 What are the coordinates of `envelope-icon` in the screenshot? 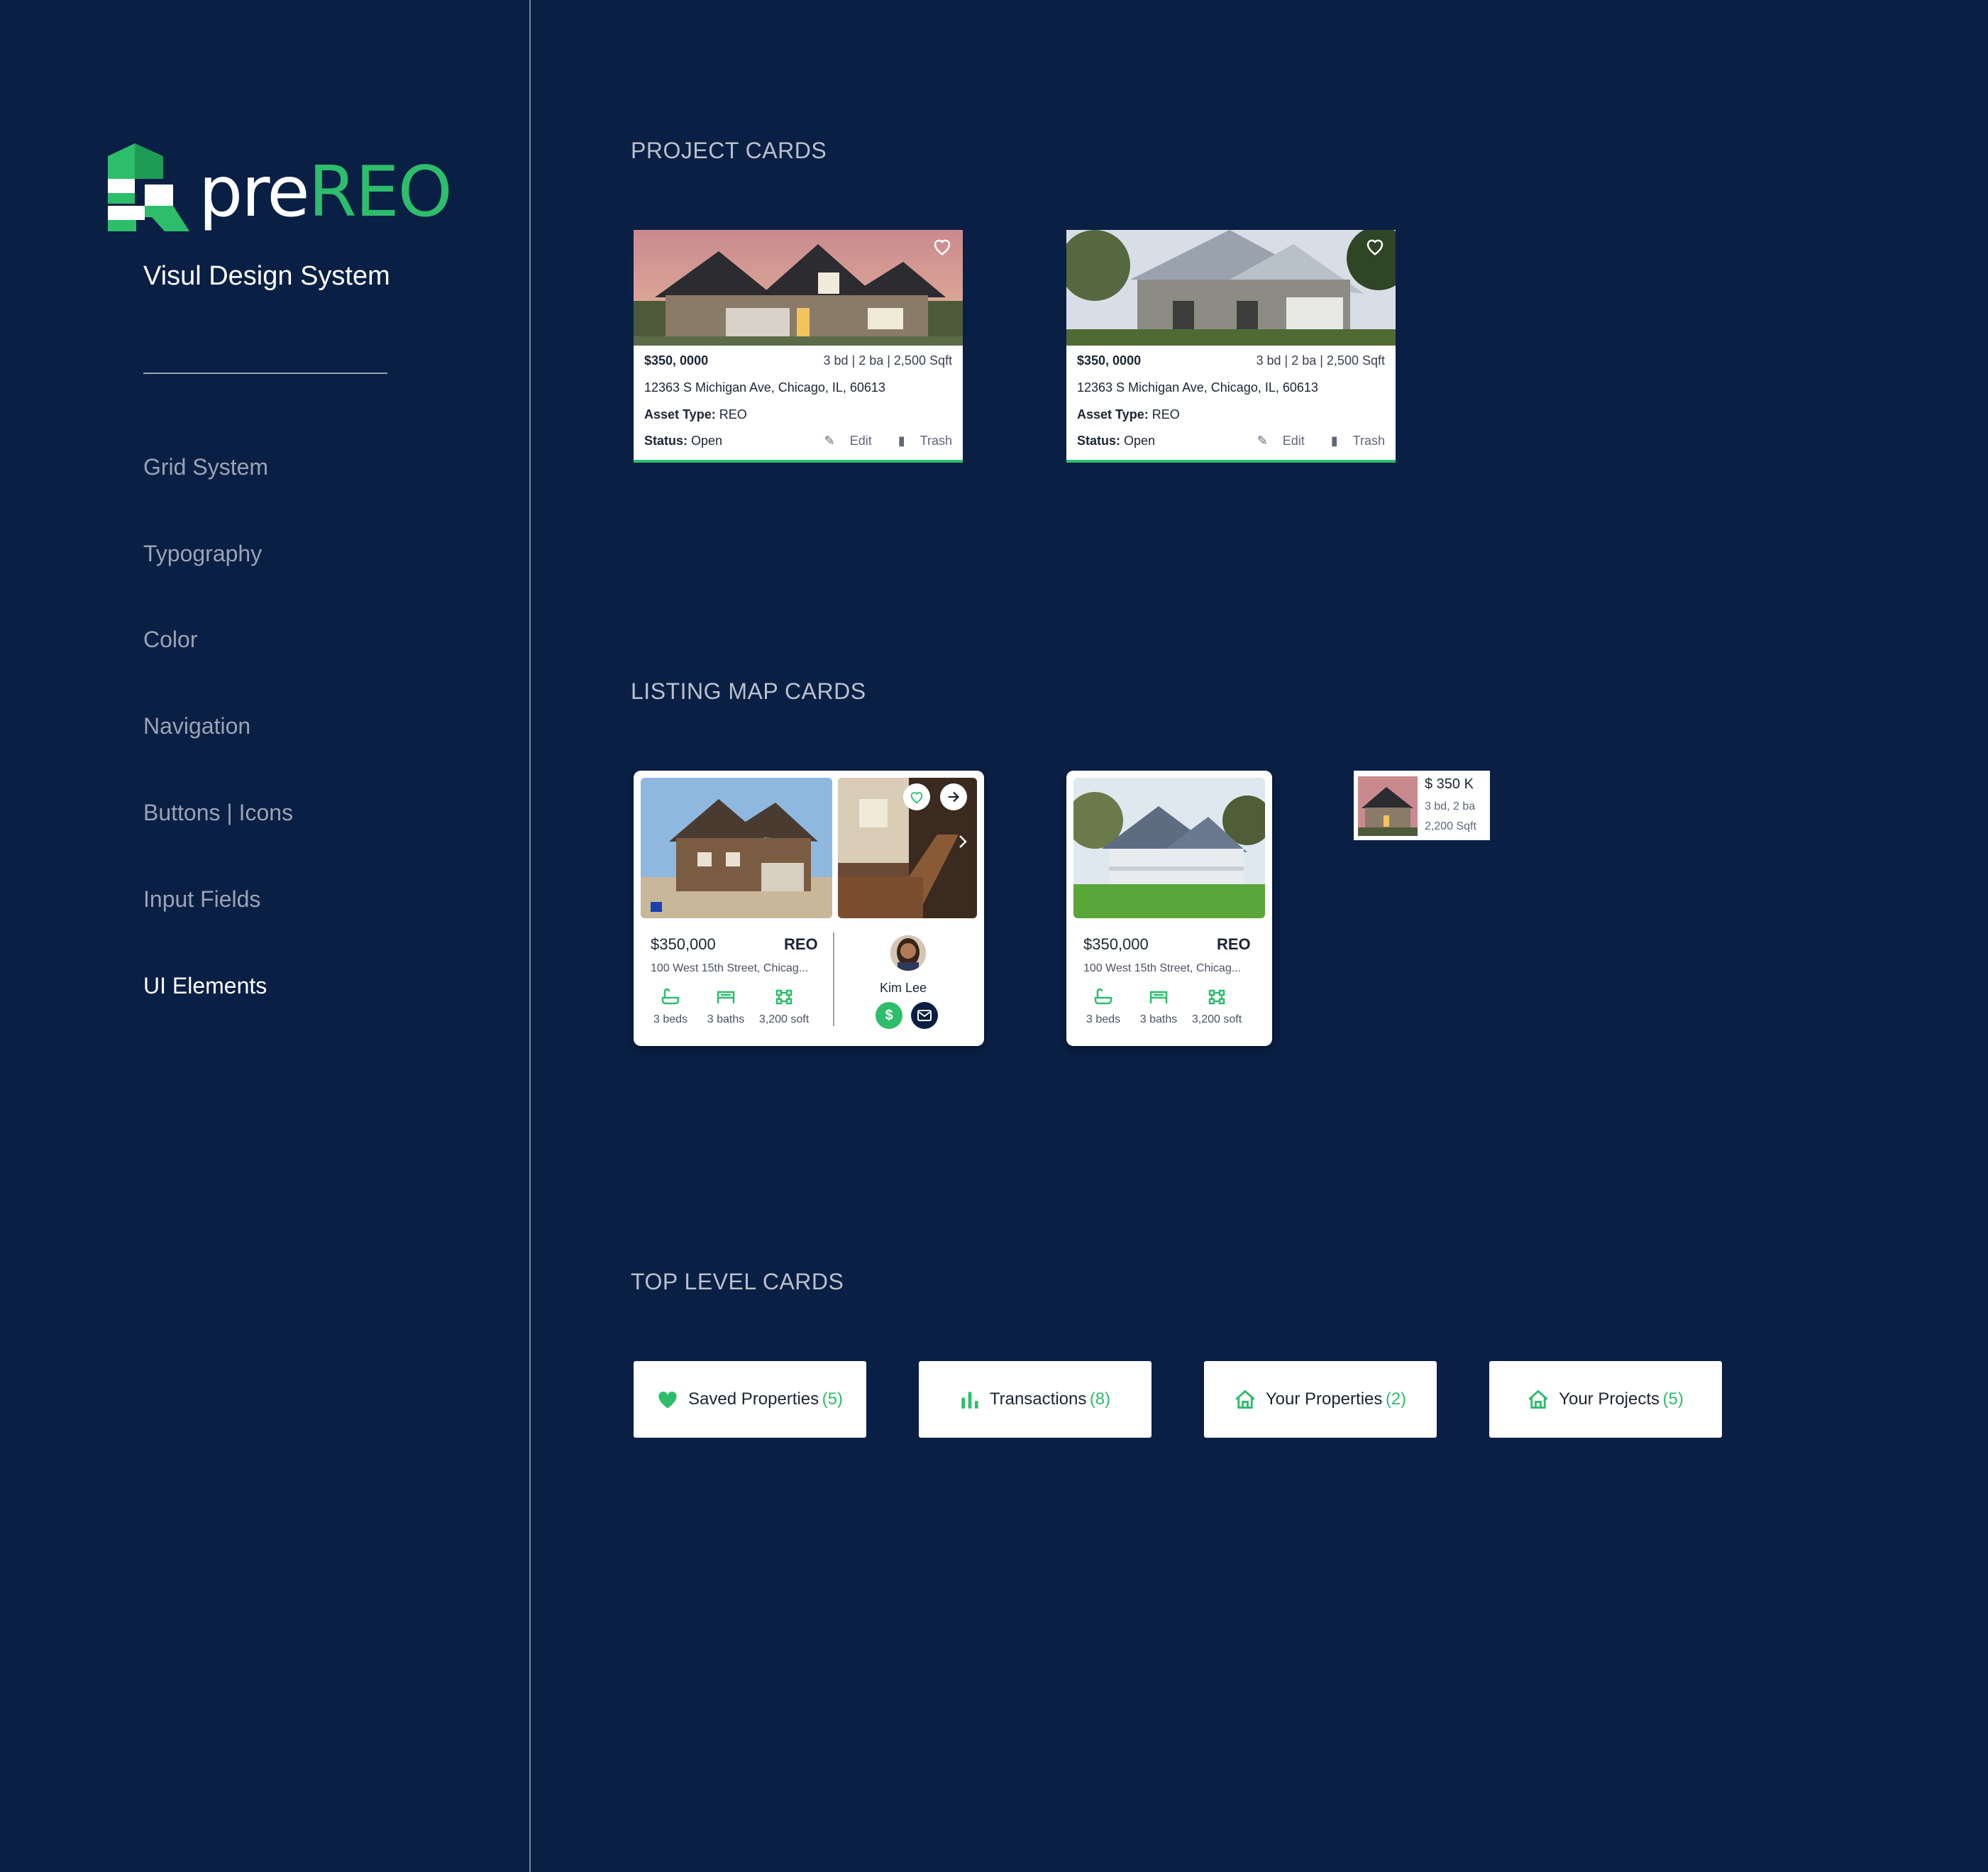 It's located at (924, 1015).